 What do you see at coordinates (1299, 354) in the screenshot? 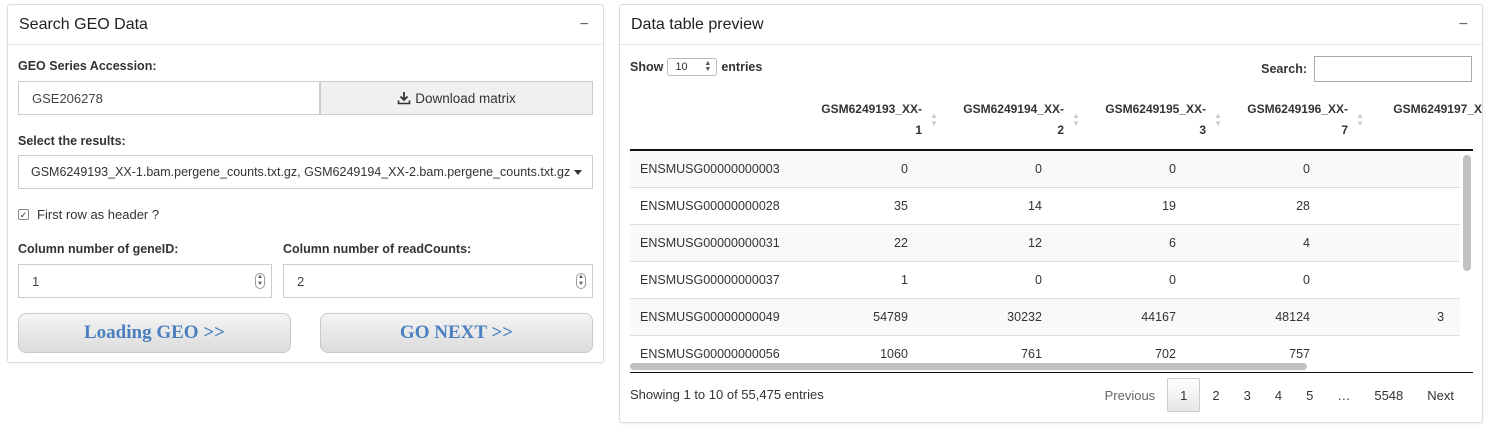
I see `count-cell: 757` at bounding box center [1299, 354].